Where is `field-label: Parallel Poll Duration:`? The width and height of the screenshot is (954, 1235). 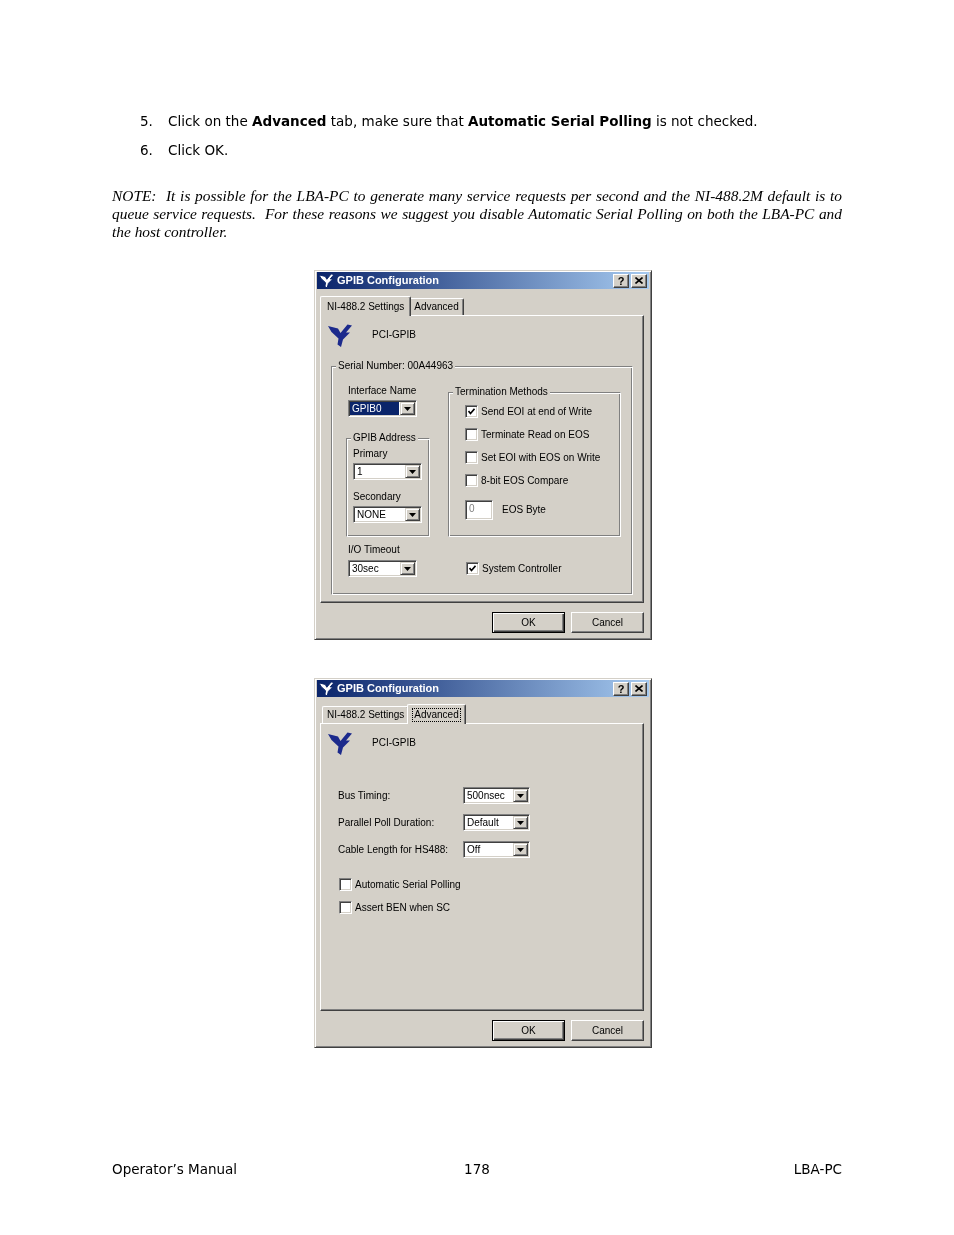
field-label: Parallel Poll Duration: is located at coordinates (387, 822).